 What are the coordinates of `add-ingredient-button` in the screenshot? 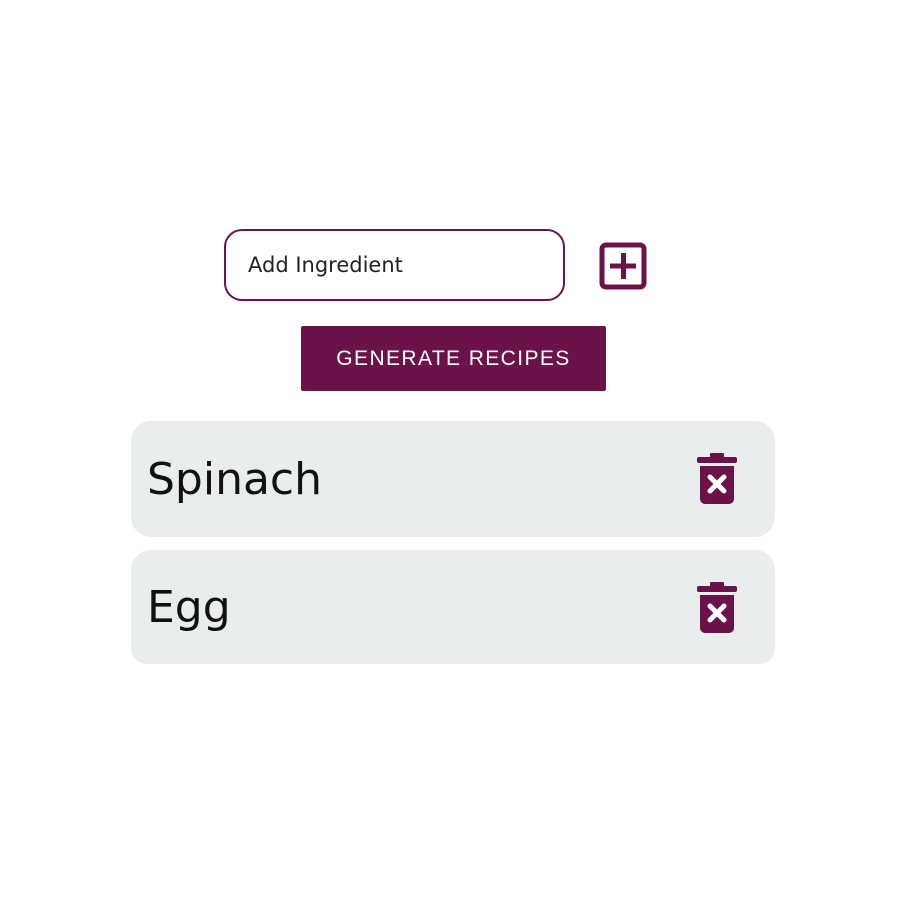 It's located at (623, 266).